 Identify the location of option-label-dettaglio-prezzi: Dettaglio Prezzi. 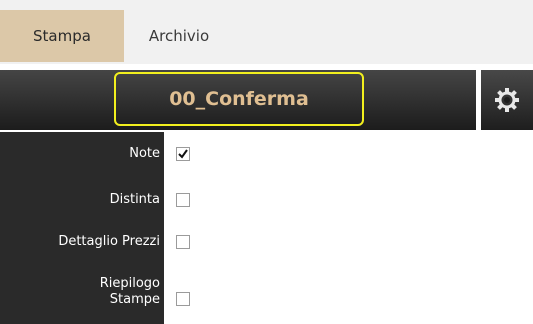
(109, 241).